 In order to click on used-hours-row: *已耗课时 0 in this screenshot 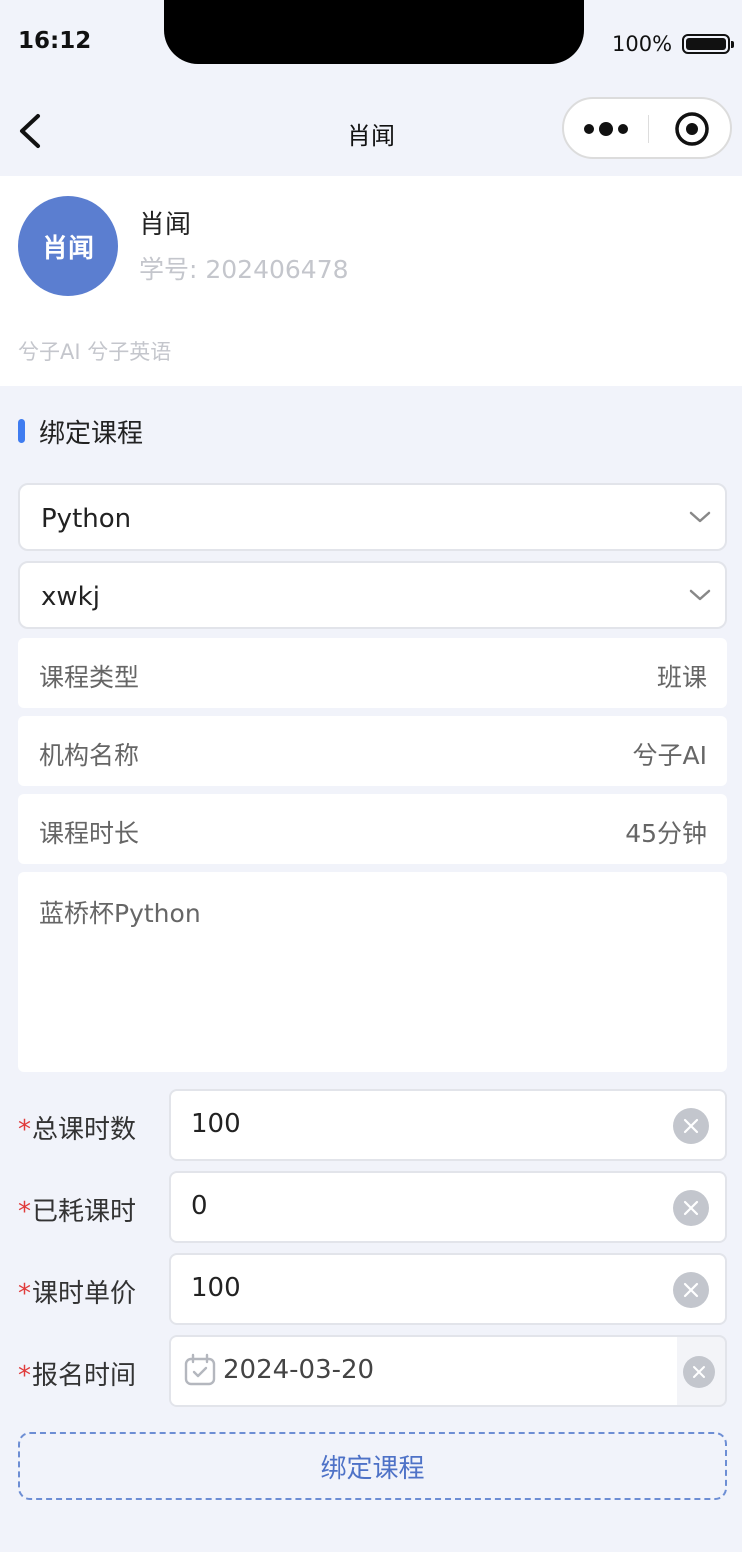, I will do `click(372, 1207)`.